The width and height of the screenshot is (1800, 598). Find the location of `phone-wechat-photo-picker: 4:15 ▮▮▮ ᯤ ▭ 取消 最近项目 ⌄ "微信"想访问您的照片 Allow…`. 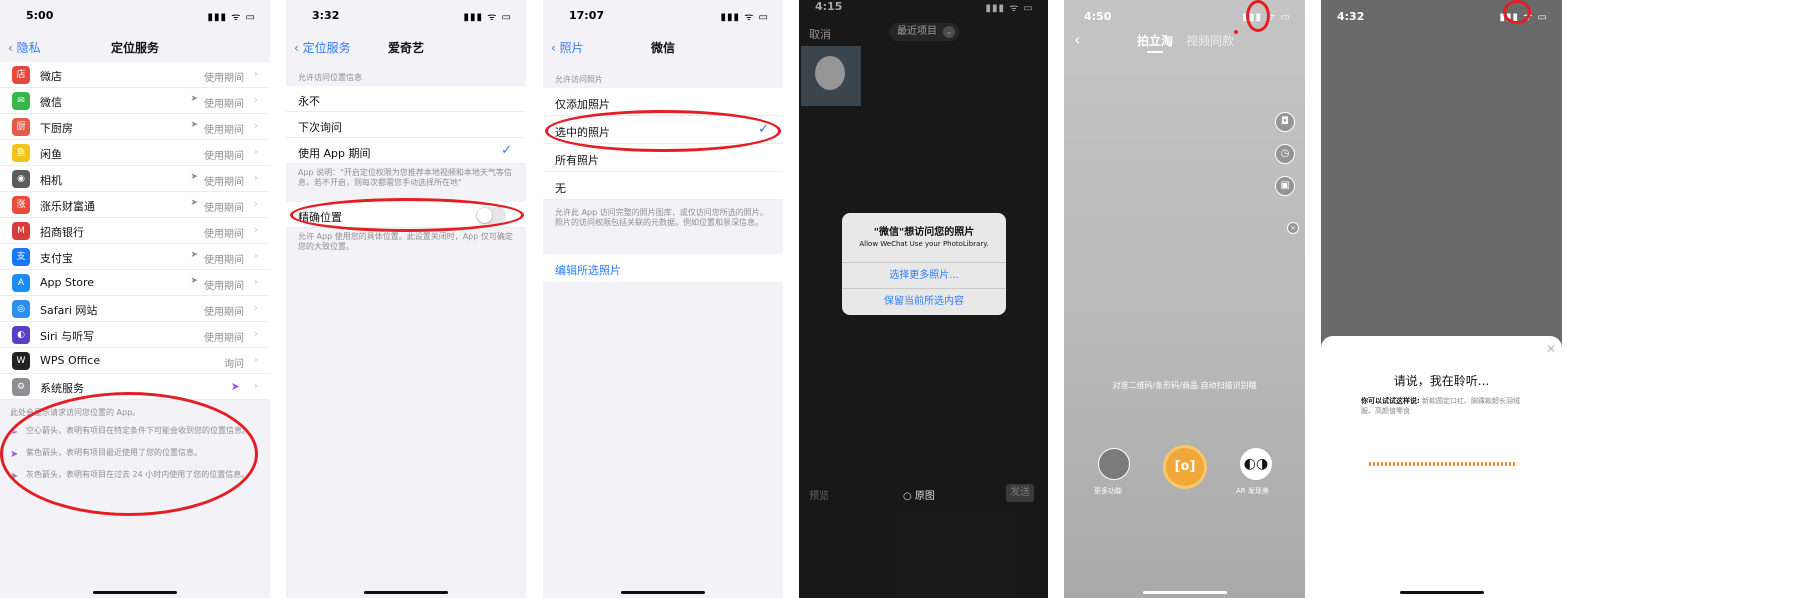

phone-wechat-photo-picker: 4:15 ▮▮▮ ᯤ ▭ 取消 最近项目 ⌄ "微信"想访问您的照片 Allow… is located at coordinates (923, 299).